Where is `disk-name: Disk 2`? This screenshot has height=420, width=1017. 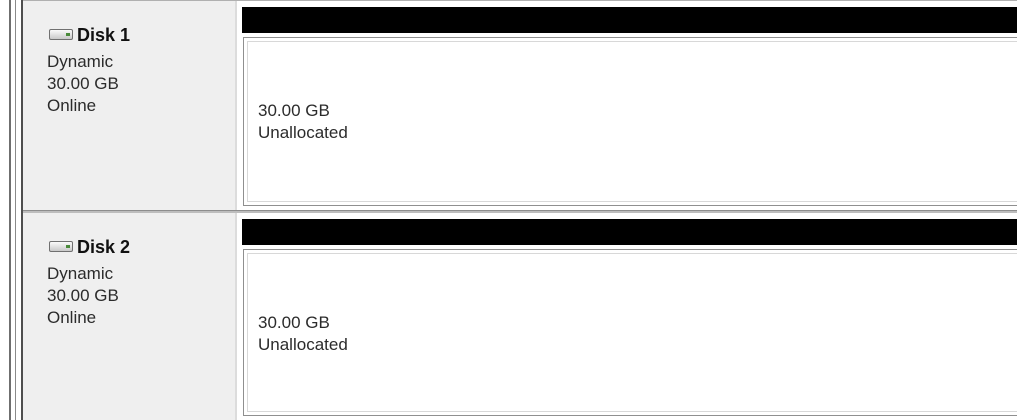 disk-name: Disk 2 is located at coordinates (104, 247).